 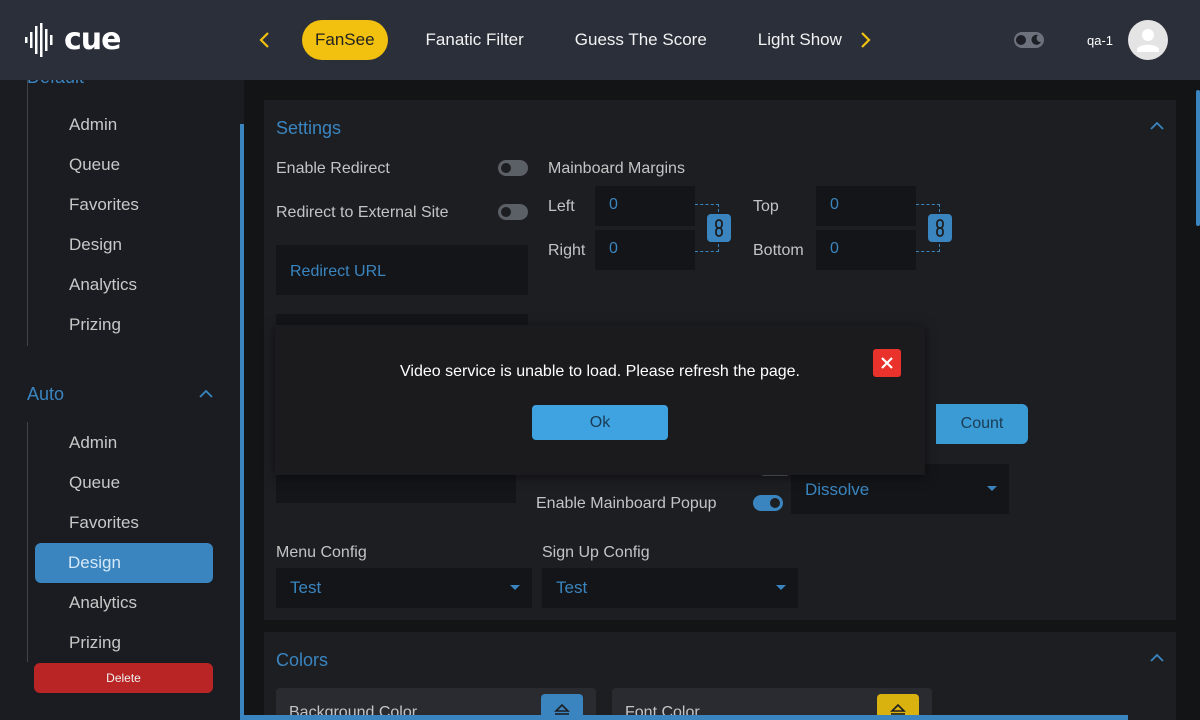 I want to click on left-margin-input: 0, so click(x=645, y=206).